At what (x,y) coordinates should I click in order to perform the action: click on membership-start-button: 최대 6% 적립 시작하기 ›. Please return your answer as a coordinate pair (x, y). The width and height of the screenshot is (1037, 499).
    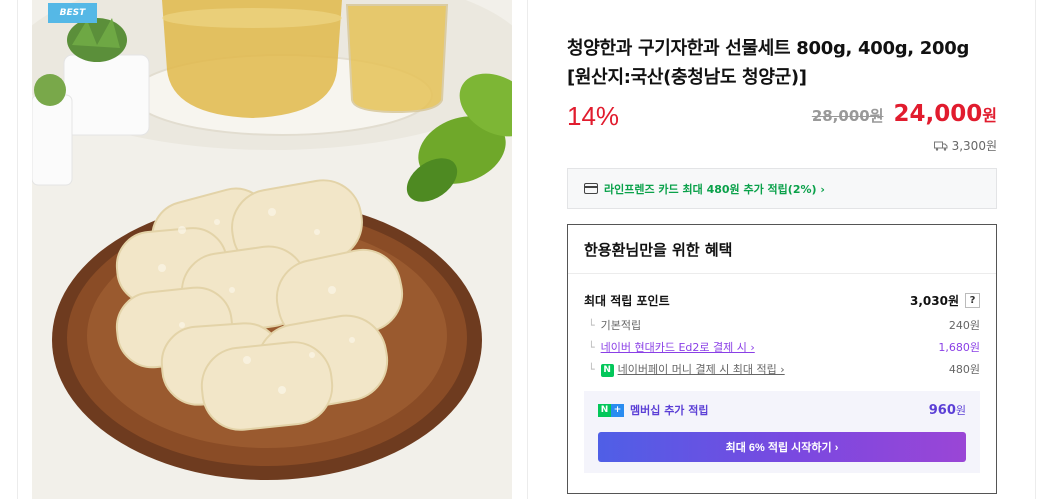
    Looking at the image, I should click on (782, 447).